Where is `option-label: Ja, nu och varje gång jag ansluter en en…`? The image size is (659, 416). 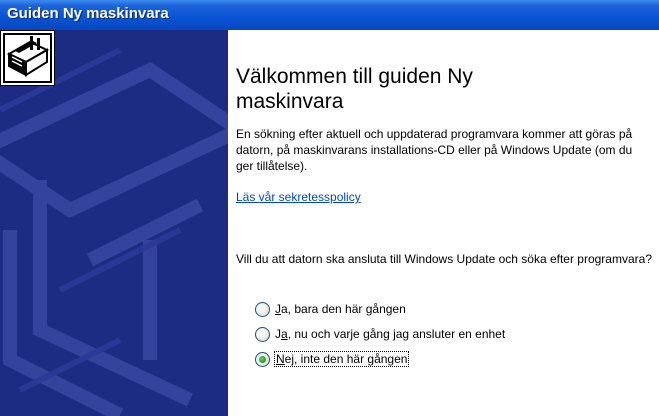 option-label: Ja, nu och varje gång jag ansluter en en… is located at coordinates (390, 334).